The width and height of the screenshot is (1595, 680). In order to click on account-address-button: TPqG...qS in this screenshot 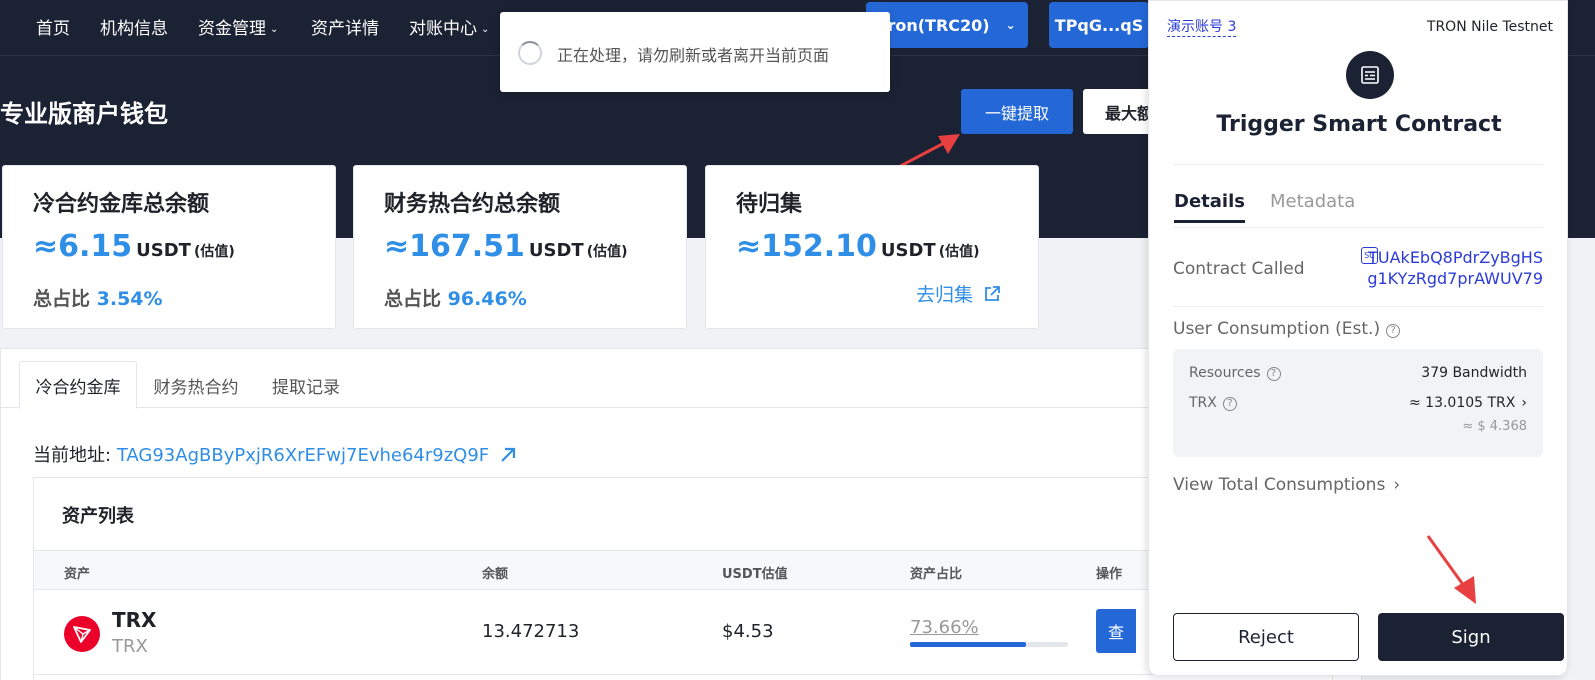, I will do `click(1099, 25)`.